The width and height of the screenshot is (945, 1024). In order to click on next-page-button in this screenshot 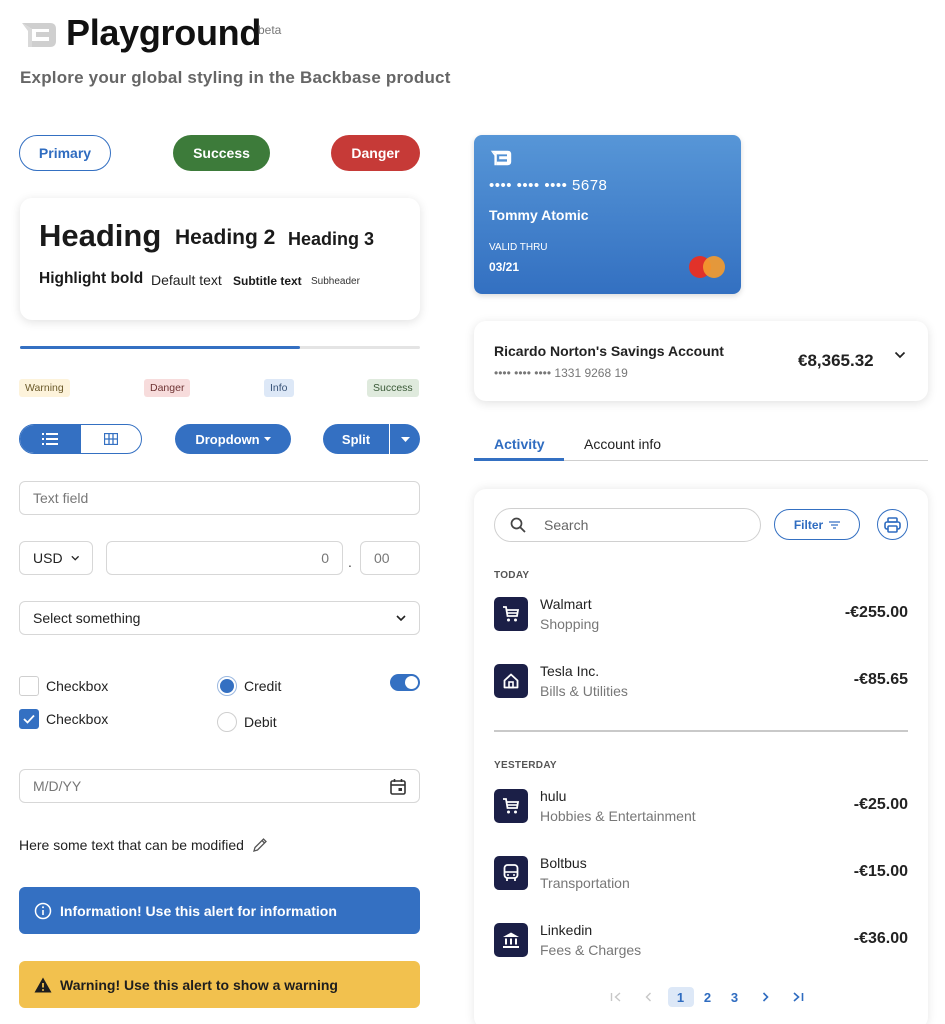, I will do `click(765, 997)`.